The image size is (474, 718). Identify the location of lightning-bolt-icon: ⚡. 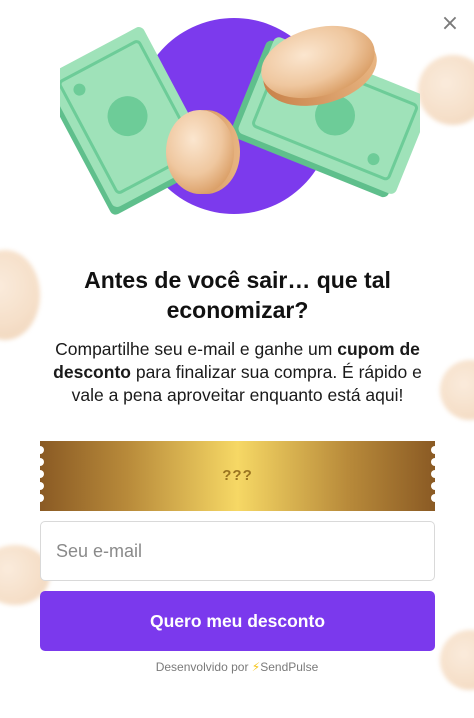
(256, 667).